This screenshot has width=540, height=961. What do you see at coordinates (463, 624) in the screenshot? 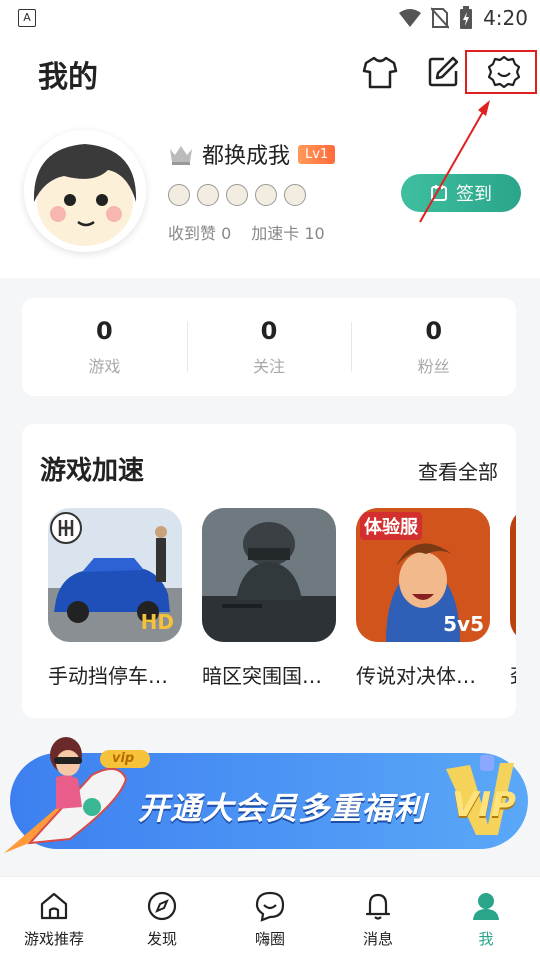
I see `5v5-badge: 5v5` at bounding box center [463, 624].